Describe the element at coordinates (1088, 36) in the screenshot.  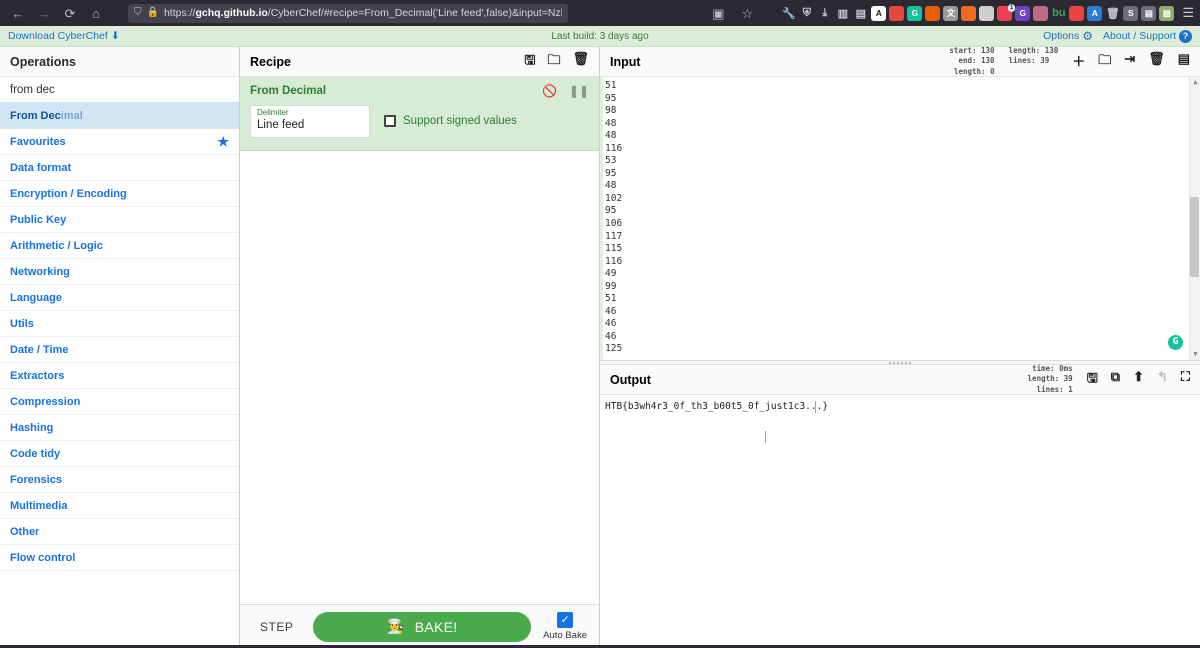
I see `gear-icon: ⚙` at that location.